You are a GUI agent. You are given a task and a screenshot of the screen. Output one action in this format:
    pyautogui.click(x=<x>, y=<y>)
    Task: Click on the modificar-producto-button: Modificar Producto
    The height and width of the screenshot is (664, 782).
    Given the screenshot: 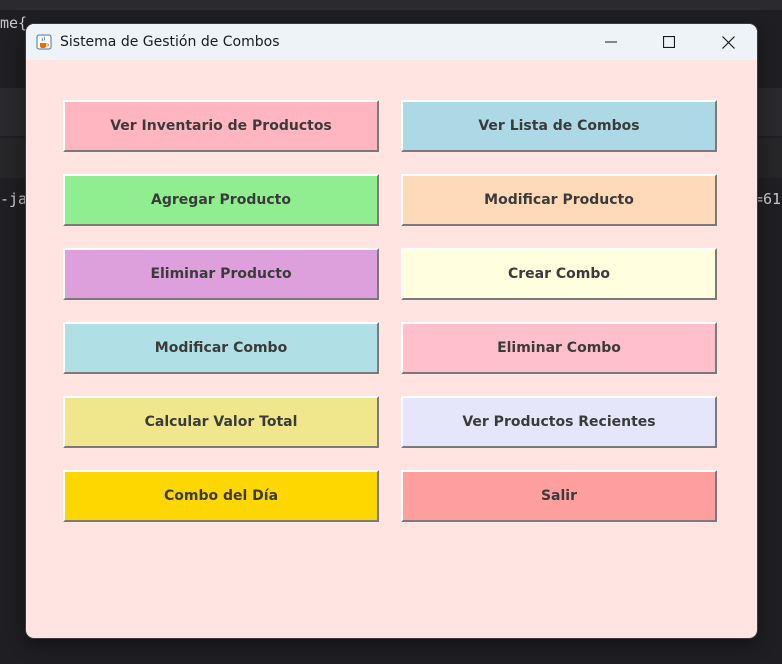 What is the action you would take?
    pyautogui.click(x=559, y=200)
    